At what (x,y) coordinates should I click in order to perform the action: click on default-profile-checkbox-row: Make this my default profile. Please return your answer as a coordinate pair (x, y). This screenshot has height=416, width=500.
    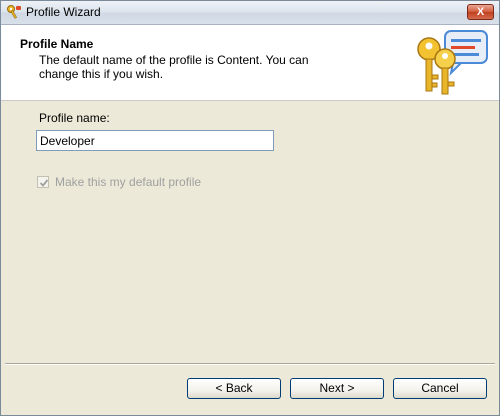
    Looking at the image, I should click on (119, 182).